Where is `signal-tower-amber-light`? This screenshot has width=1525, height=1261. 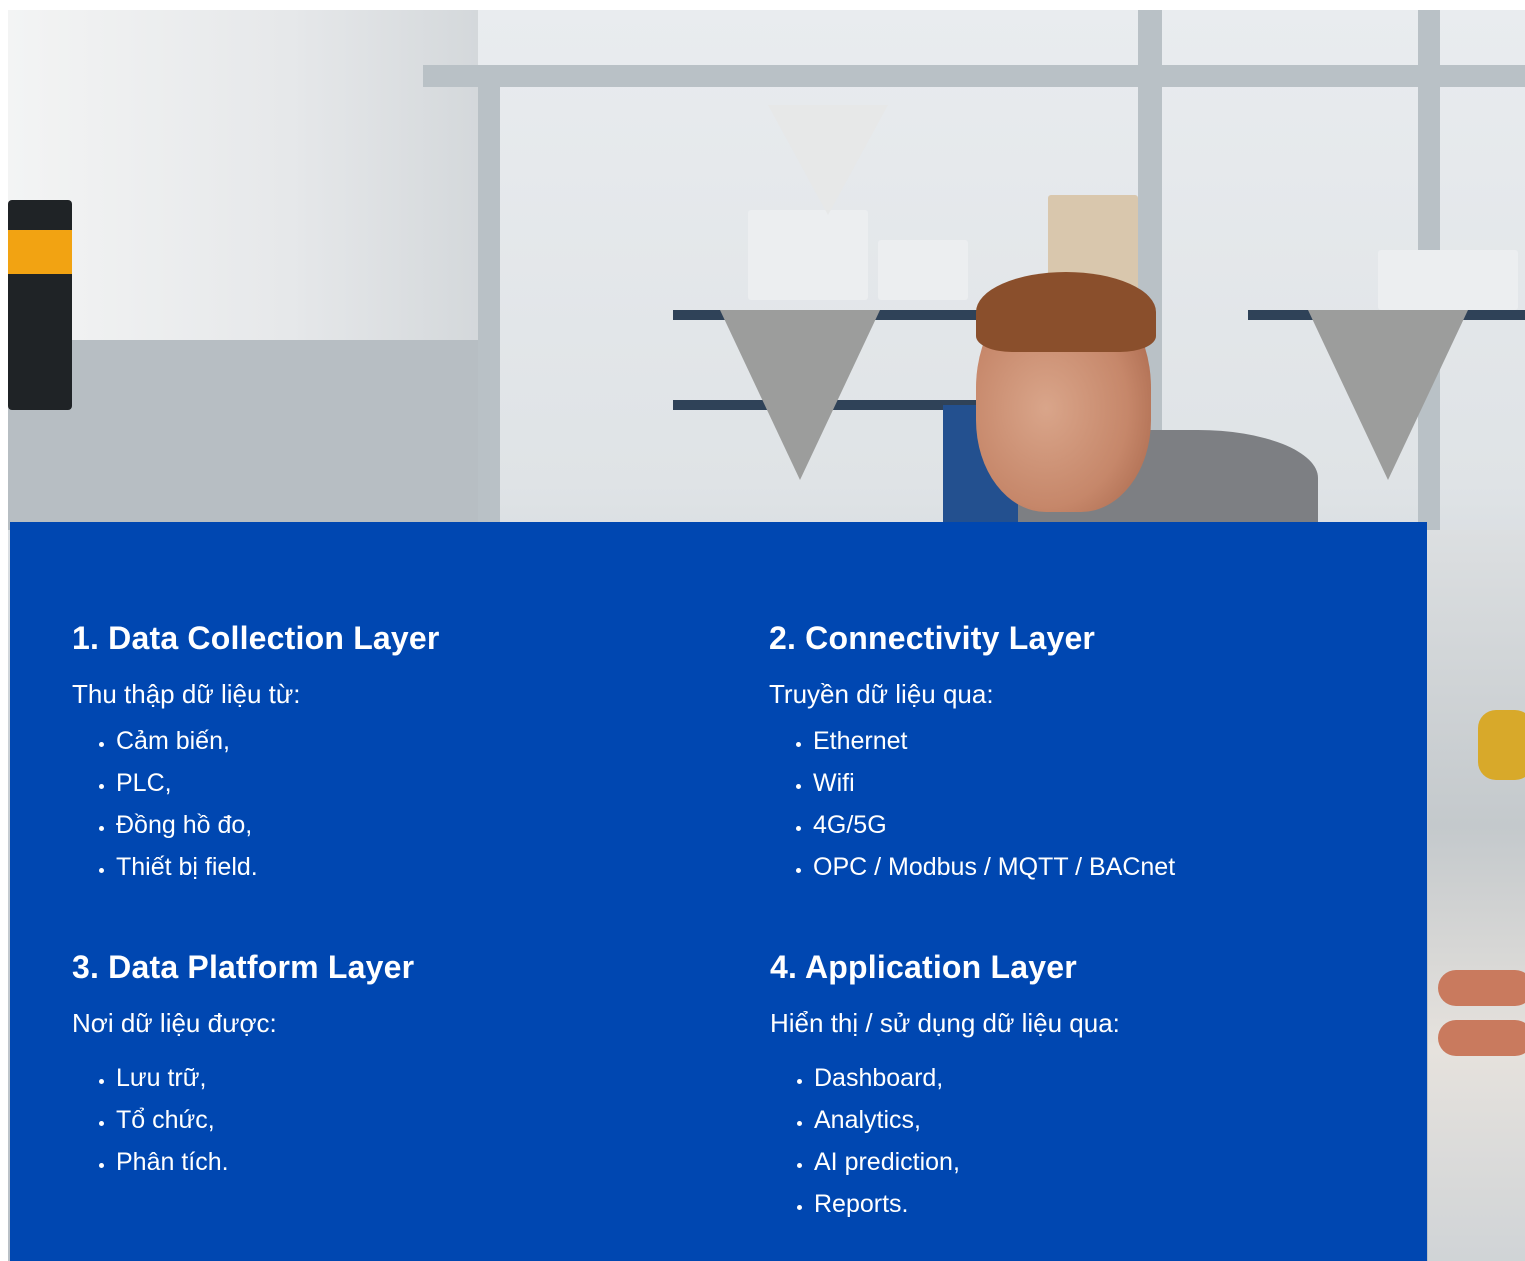 signal-tower-amber-light is located at coordinates (40, 252).